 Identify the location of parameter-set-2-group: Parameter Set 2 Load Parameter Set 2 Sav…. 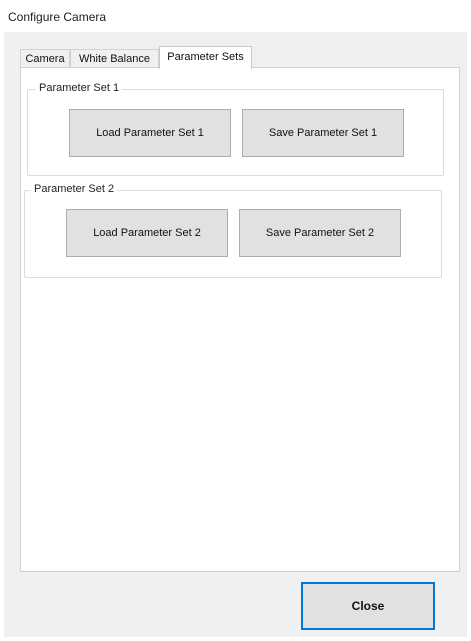
(233, 230).